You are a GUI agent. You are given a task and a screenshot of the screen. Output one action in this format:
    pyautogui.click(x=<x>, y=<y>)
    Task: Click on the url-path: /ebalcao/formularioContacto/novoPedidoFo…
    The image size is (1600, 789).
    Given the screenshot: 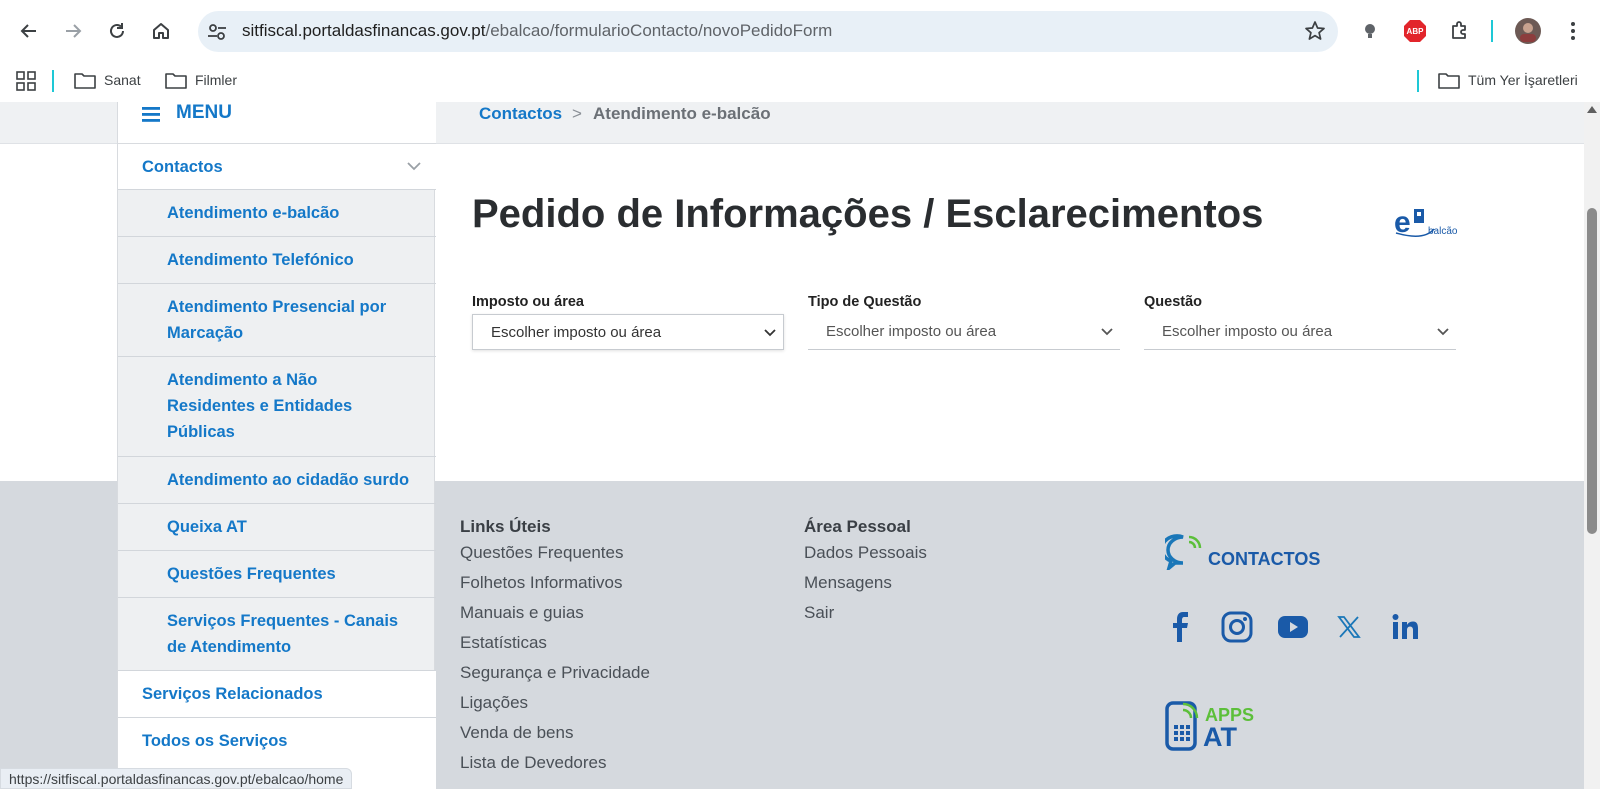 What is the action you would take?
    pyautogui.click(x=659, y=30)
    